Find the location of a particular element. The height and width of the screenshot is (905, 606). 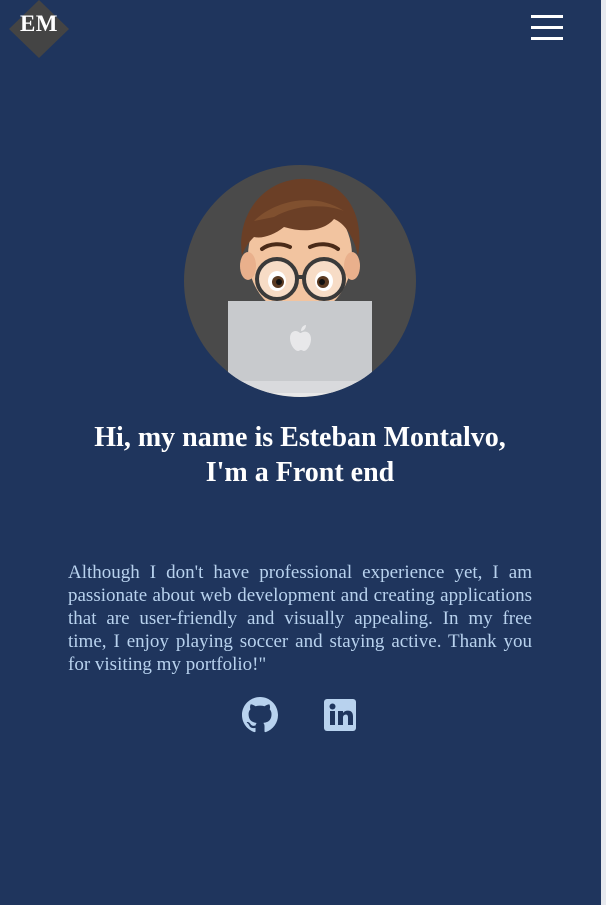

github-icon is located at coordinates (260, 715).